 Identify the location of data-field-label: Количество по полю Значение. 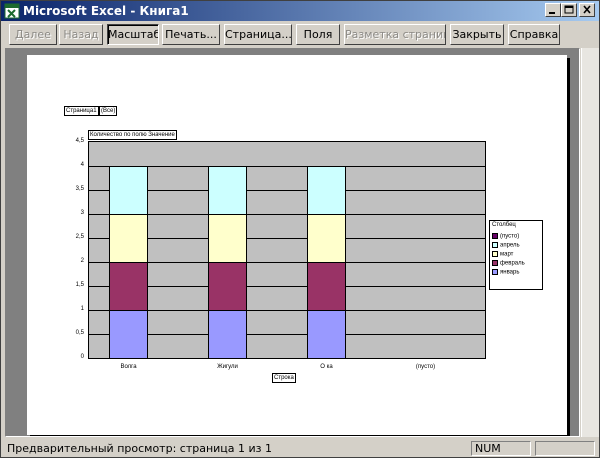
(132, 135).